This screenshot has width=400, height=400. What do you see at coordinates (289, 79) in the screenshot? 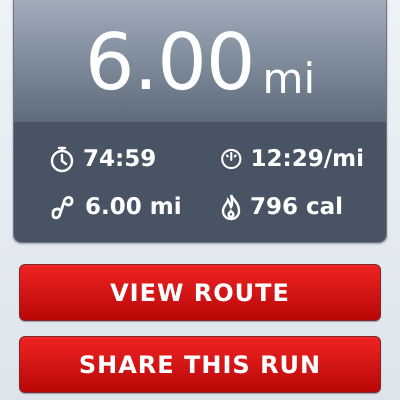
I see `distance-unit: mi` at bounding box center [289, 79].